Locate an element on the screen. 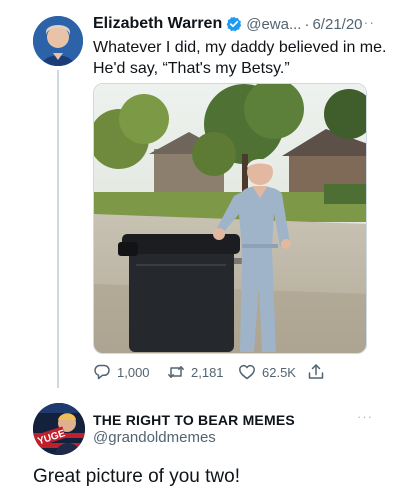 Image resolution: width=403 pixels, height=500 pixels. reply-button: 1,000 is located at coordinates (121, 372).